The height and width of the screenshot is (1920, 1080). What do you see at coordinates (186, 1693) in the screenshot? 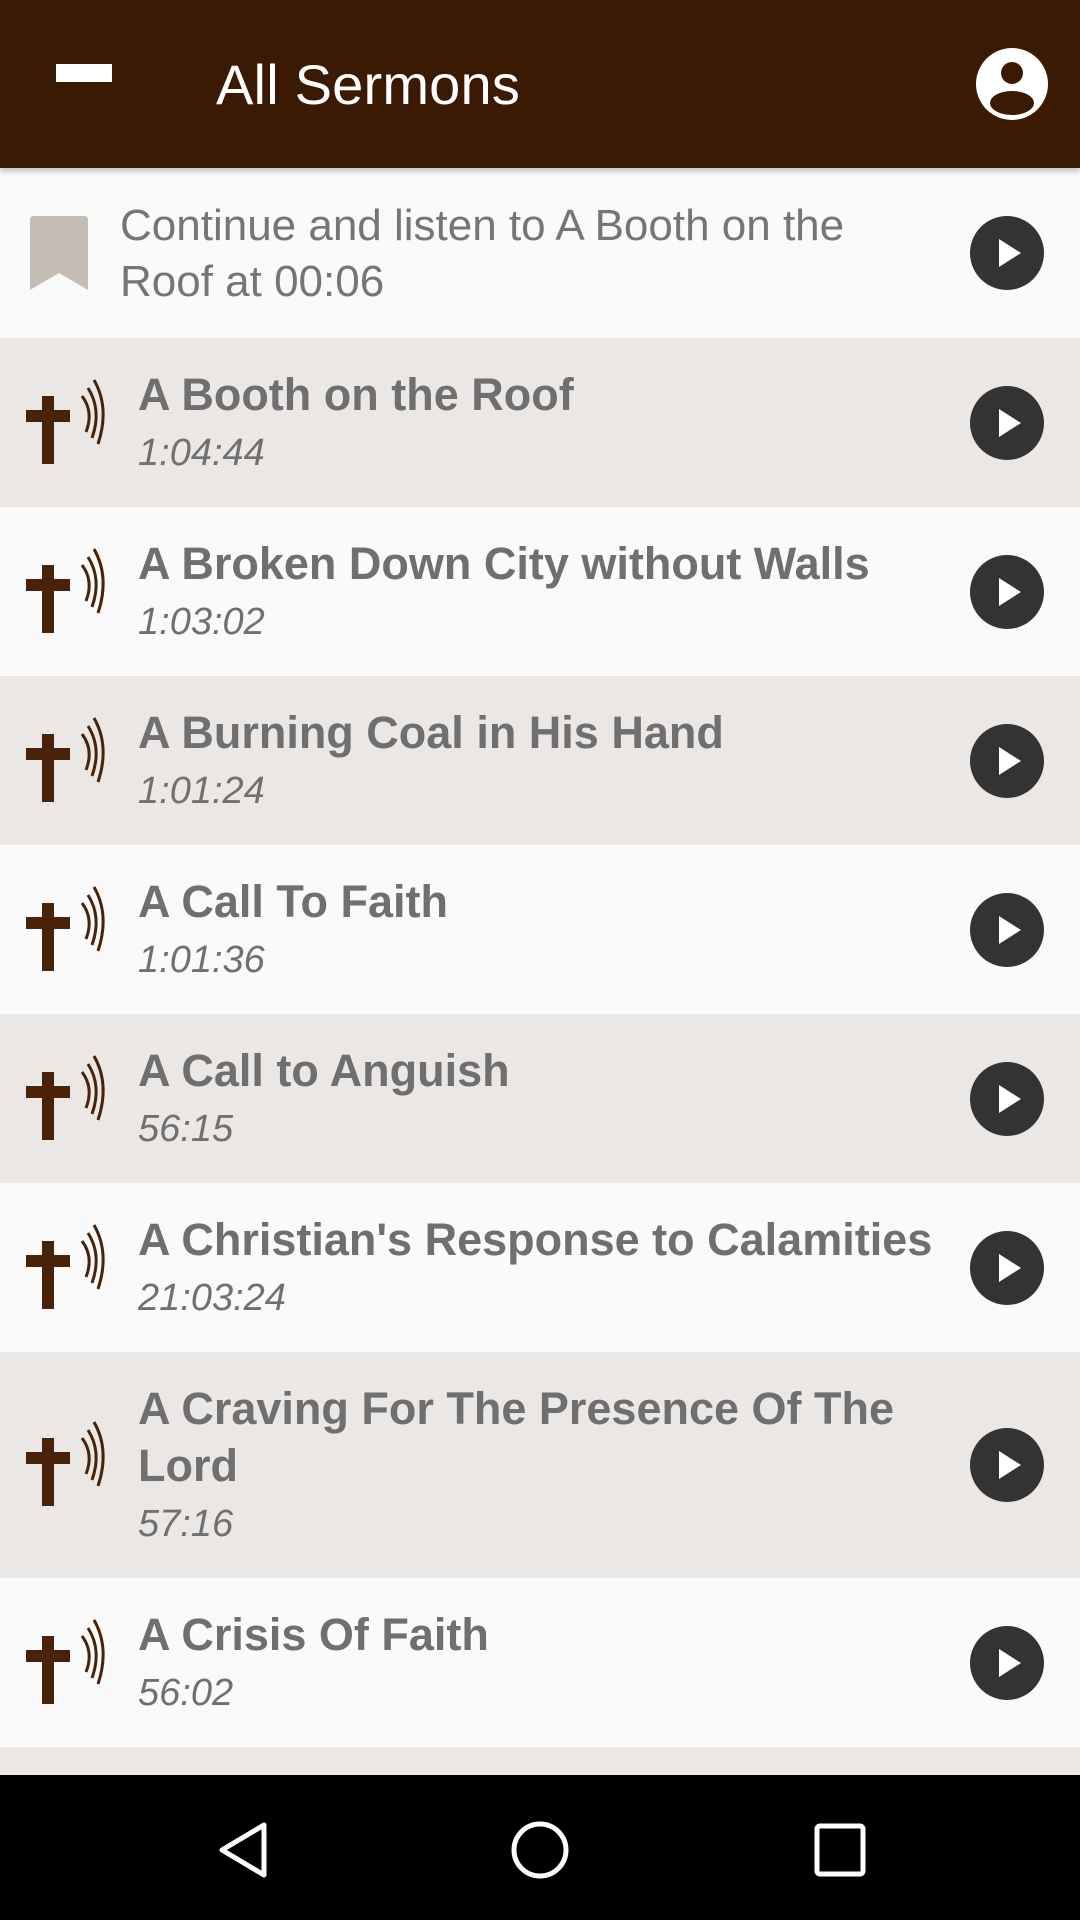
I see `sermon-duration: 56:02` at bounding box center [186, 1693].